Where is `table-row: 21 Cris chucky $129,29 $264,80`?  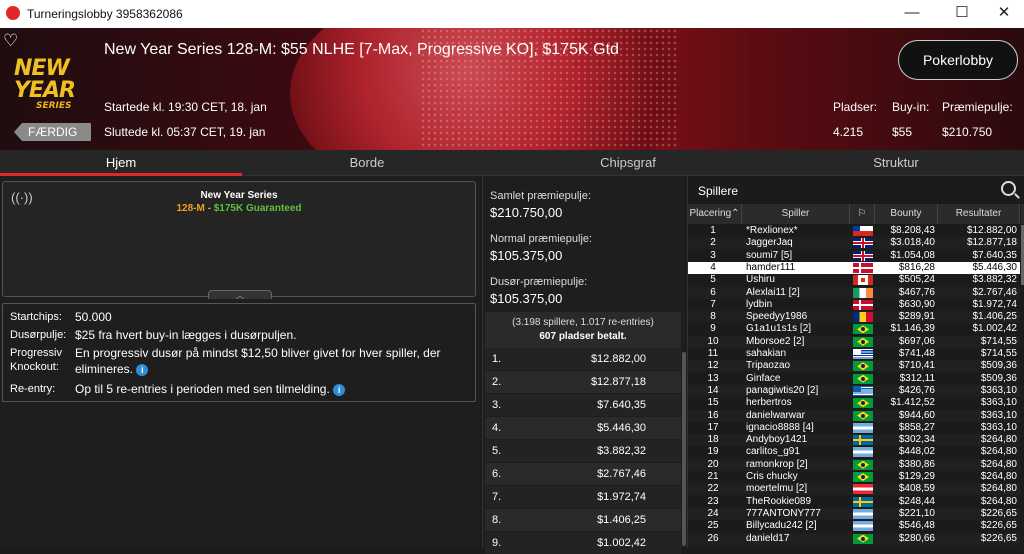
table-row: 21 Cris chucky $129,29 $264,80 is located at coordinates (854, 477).